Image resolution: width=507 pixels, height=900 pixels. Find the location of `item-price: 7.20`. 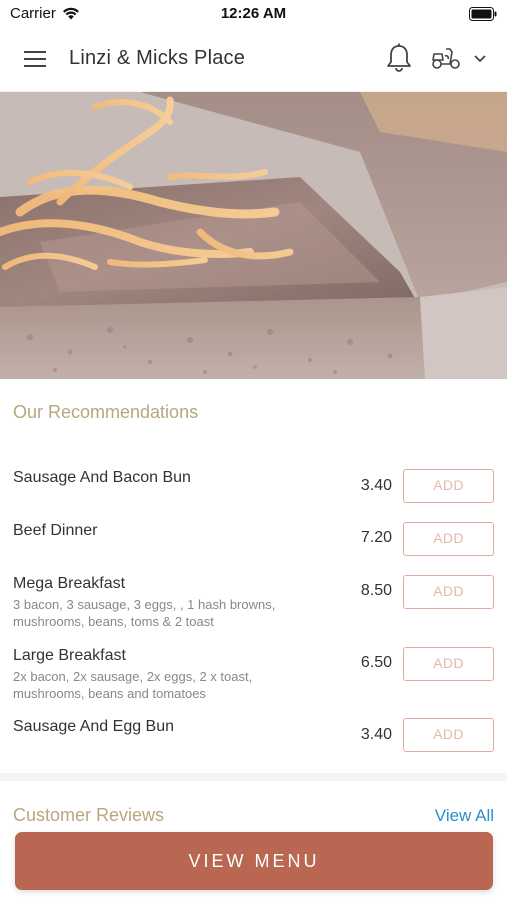

item-price: 7.20 is located at coordinates (376, 537).